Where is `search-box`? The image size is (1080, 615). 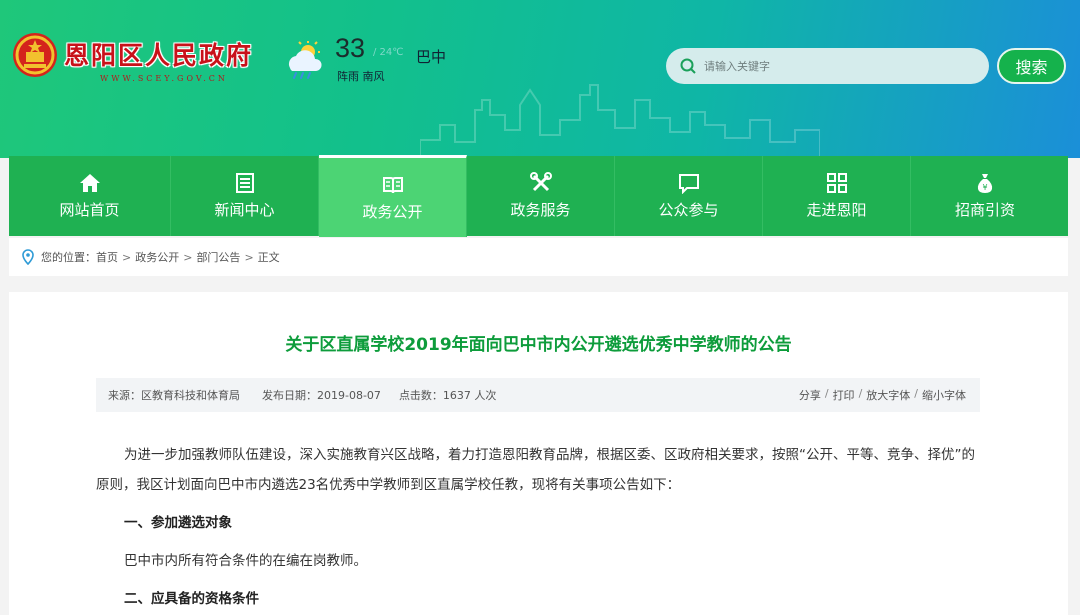 search-box is located at coordinates (827, 66).